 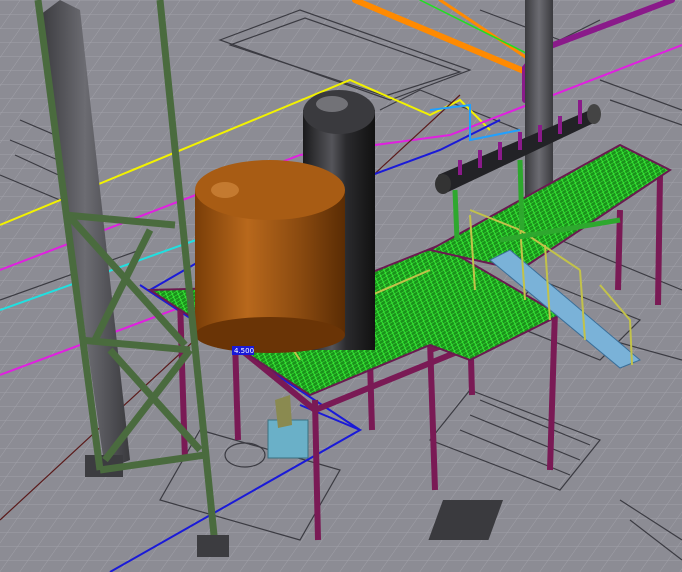 I want to click on dimension-tag-text: 4.500, so click(x=244, y=351).